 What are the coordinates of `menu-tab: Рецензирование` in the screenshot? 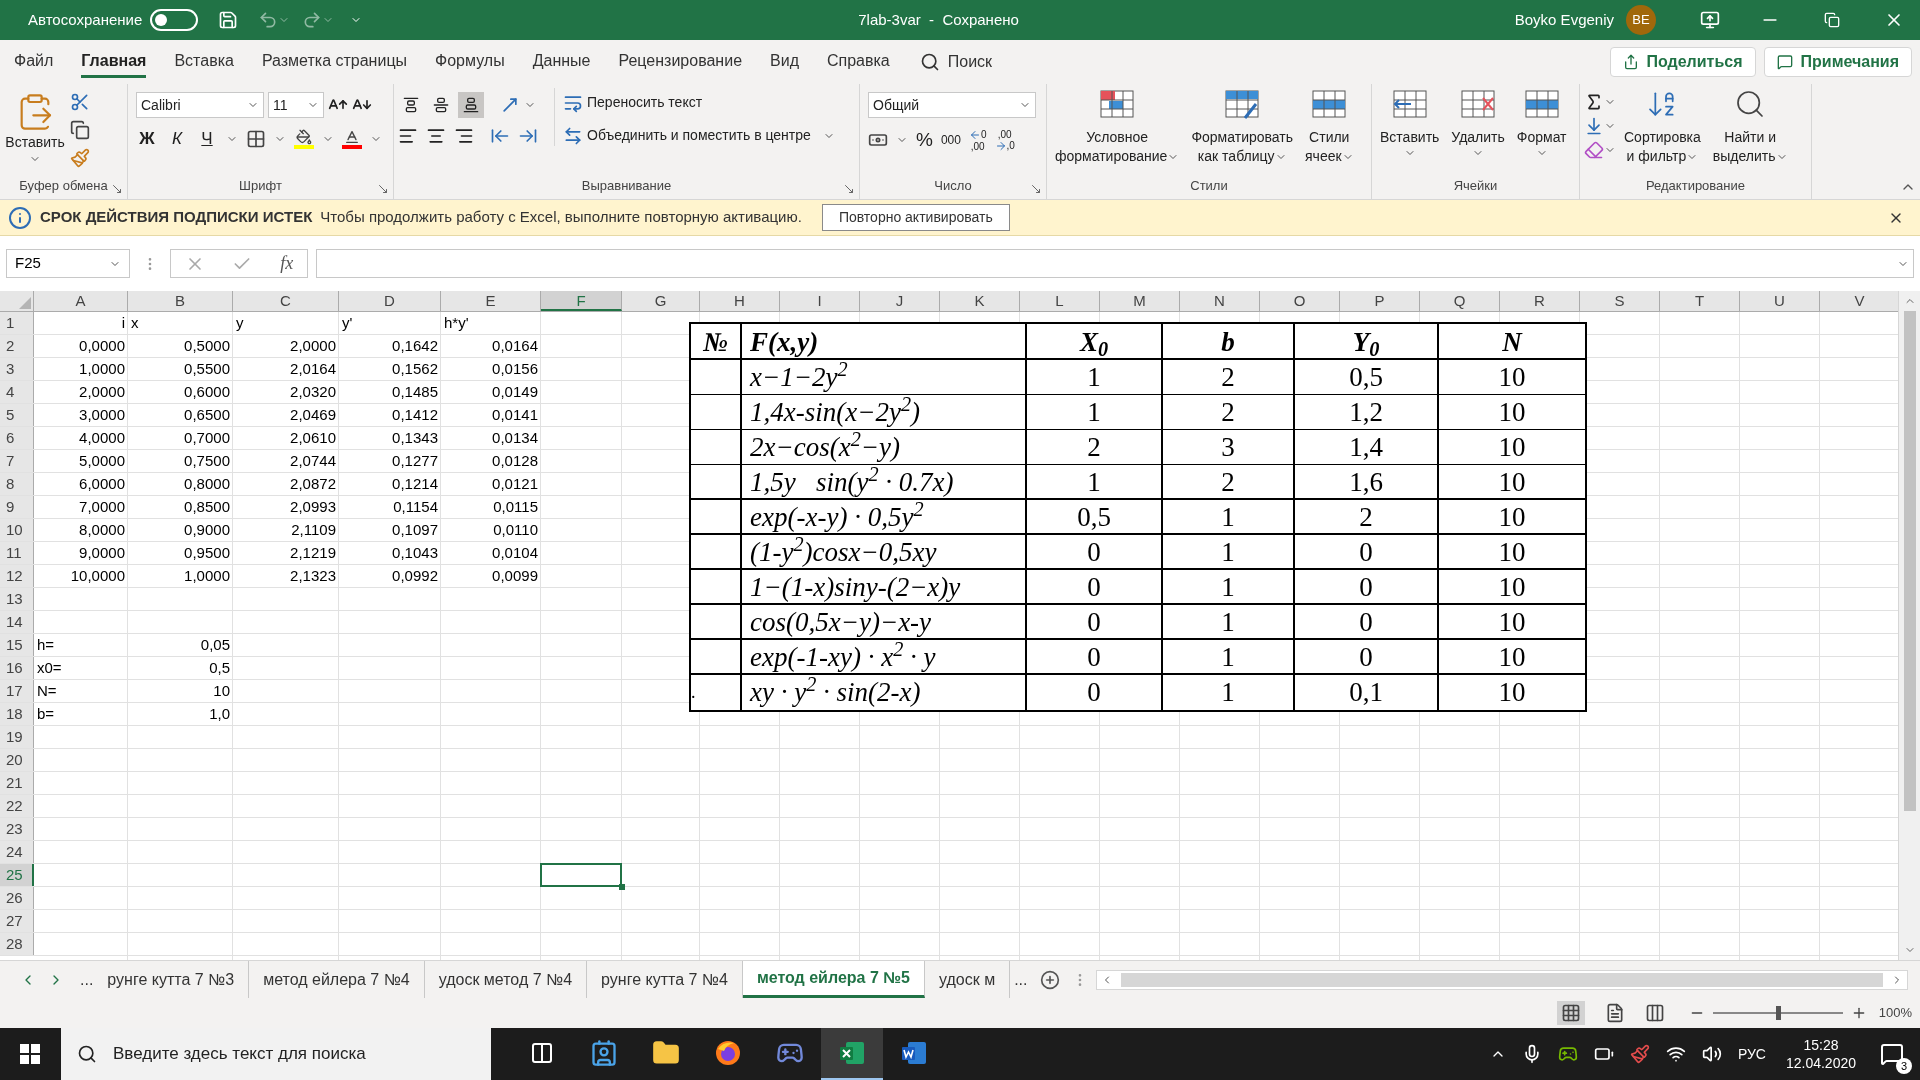 It's located at (680, 62).